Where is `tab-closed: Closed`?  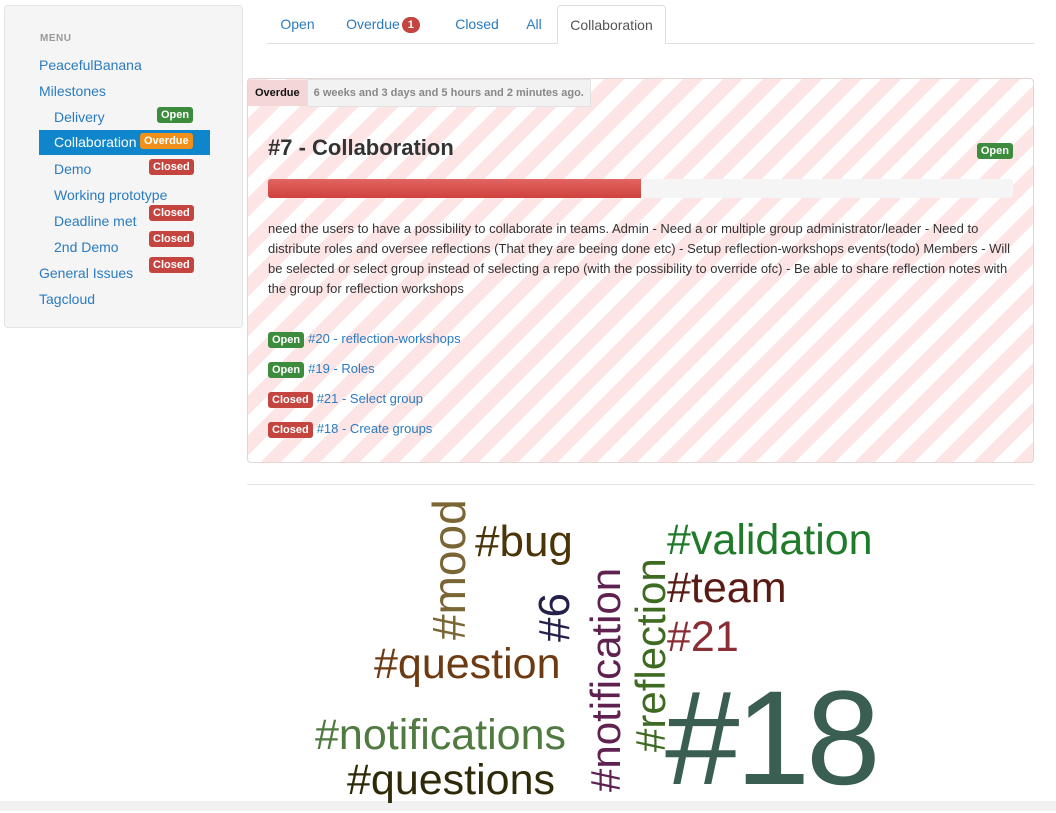
tab-closed: Closed is located at coordinates (477, 24).